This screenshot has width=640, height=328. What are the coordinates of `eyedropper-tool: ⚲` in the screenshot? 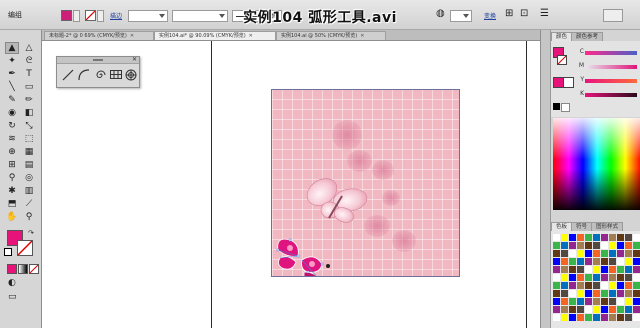 It's located at (12, 178).